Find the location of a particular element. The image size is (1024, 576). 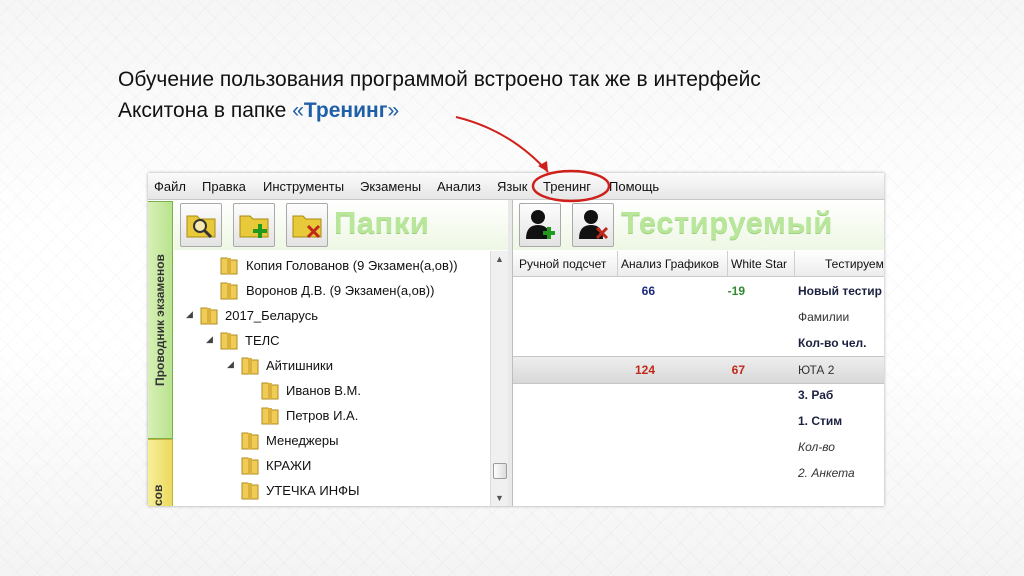

scroll-down-icon: ▼ is located at coordinates (499, 498).